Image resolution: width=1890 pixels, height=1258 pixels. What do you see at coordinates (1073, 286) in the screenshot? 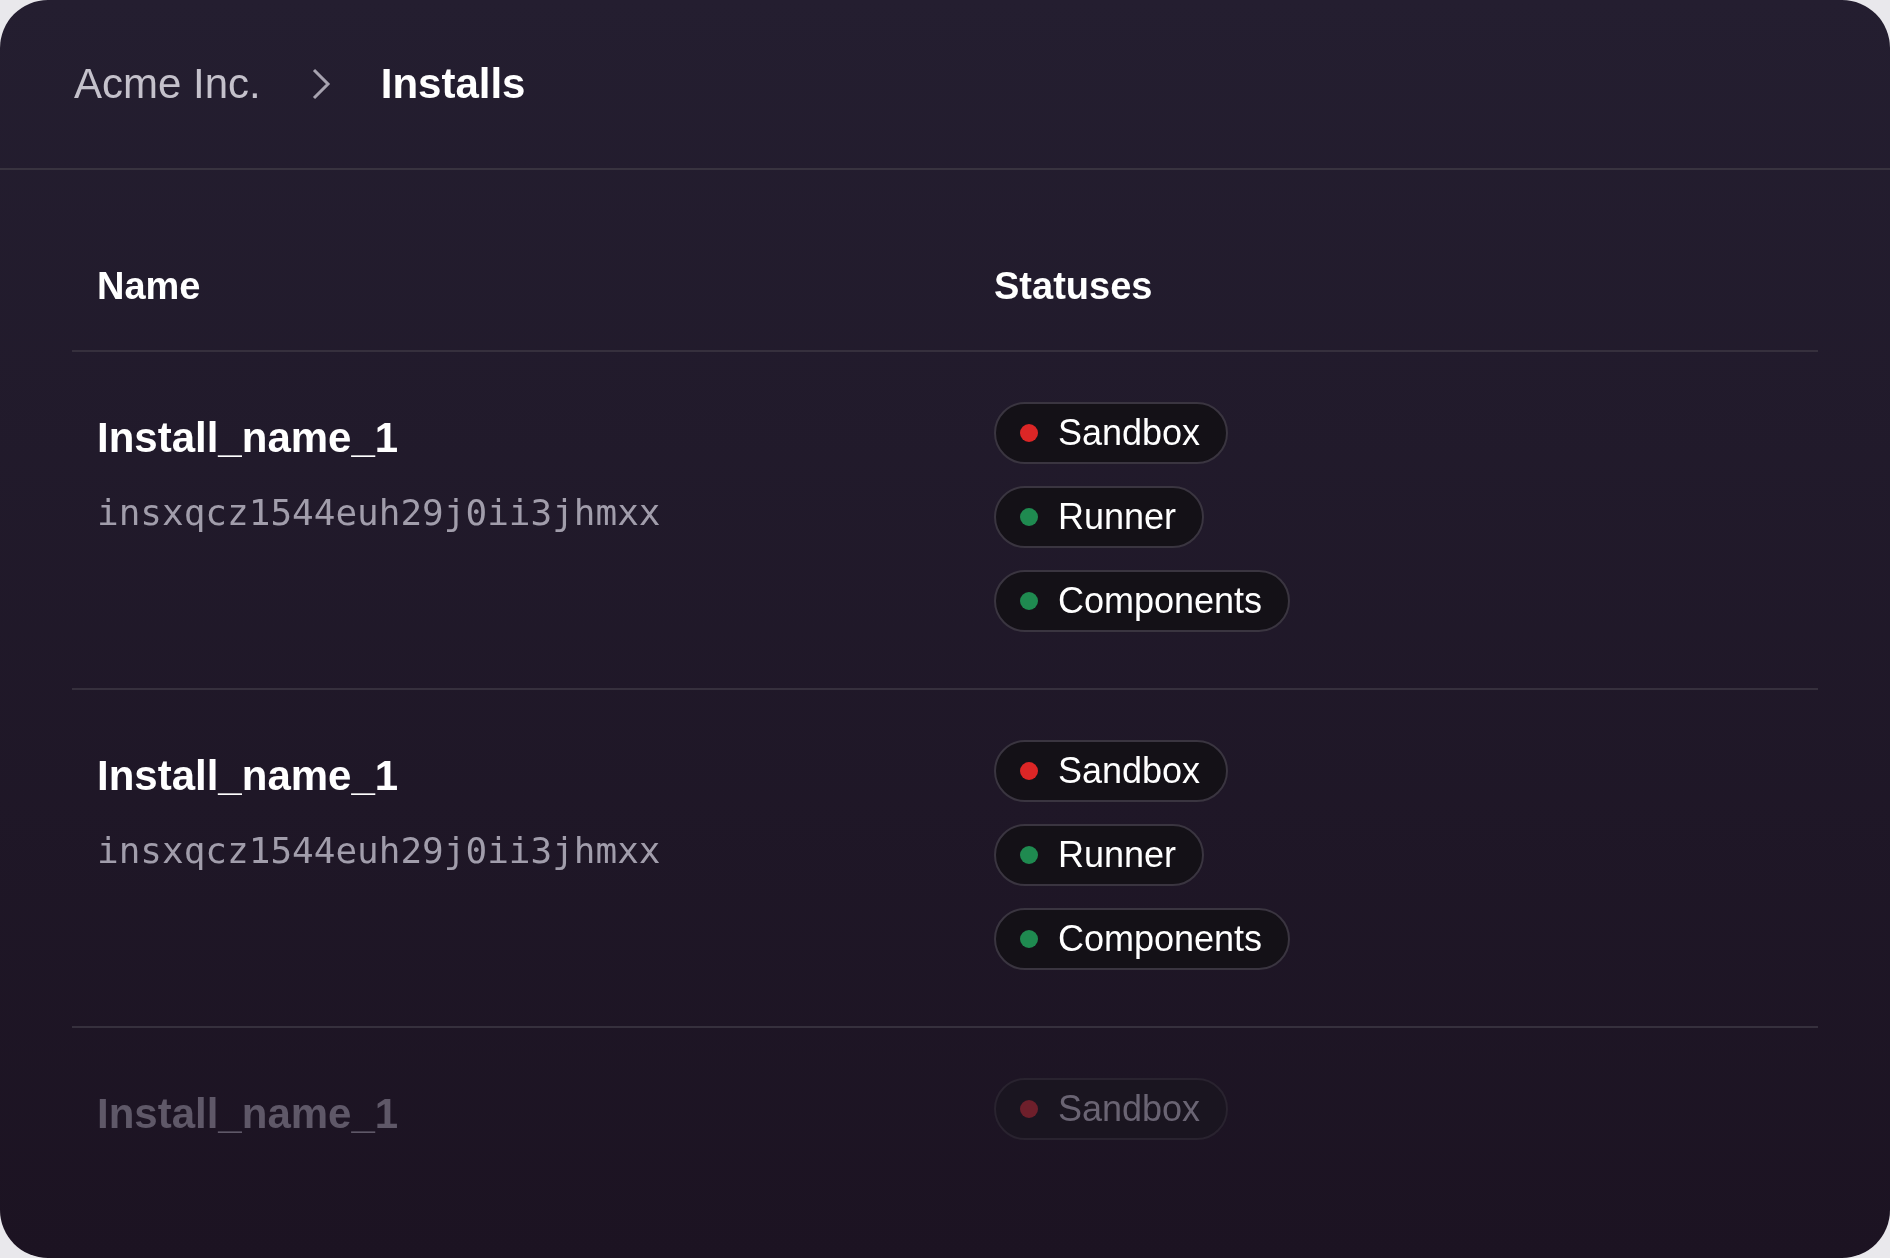
I see `column-header: Statuses` at bounding box center [1073, 286].